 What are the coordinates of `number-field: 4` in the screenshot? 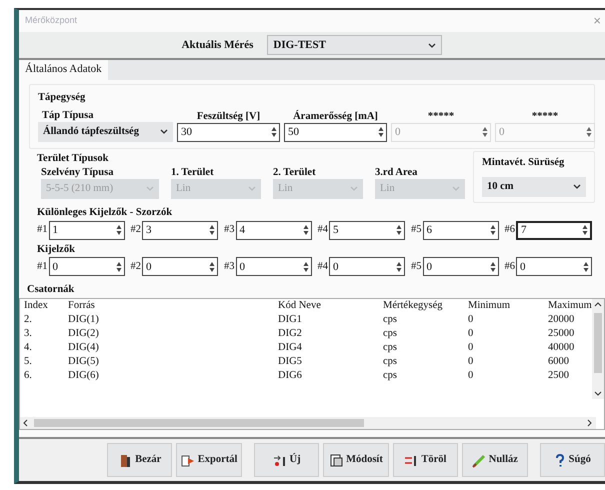 It's located at (274, 230).